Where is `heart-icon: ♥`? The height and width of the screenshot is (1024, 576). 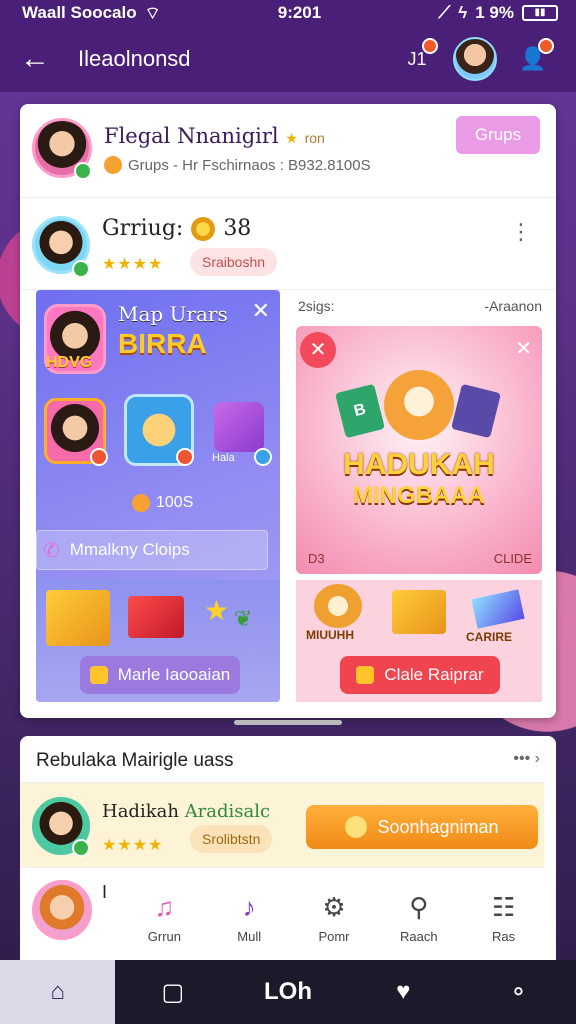
heart-icon: ♥ is located at coordinates (403, 991).